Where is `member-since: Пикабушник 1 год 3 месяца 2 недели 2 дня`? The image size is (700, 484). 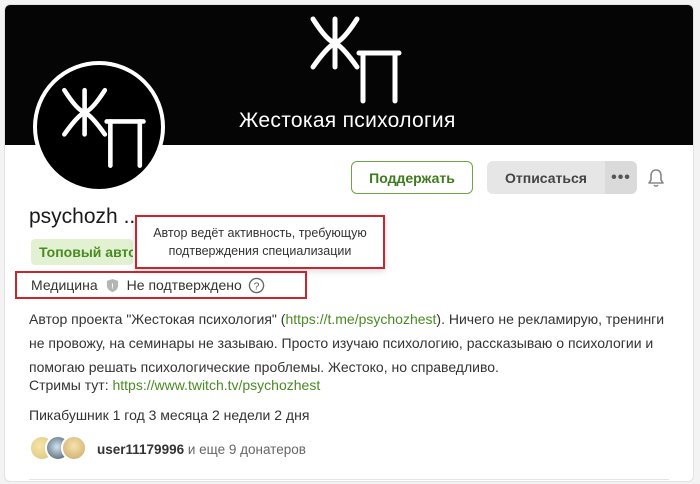 member-since: Пикабушник 1 год 3 месяца 2 недели 2 дня is located at coordinates (169, 415).